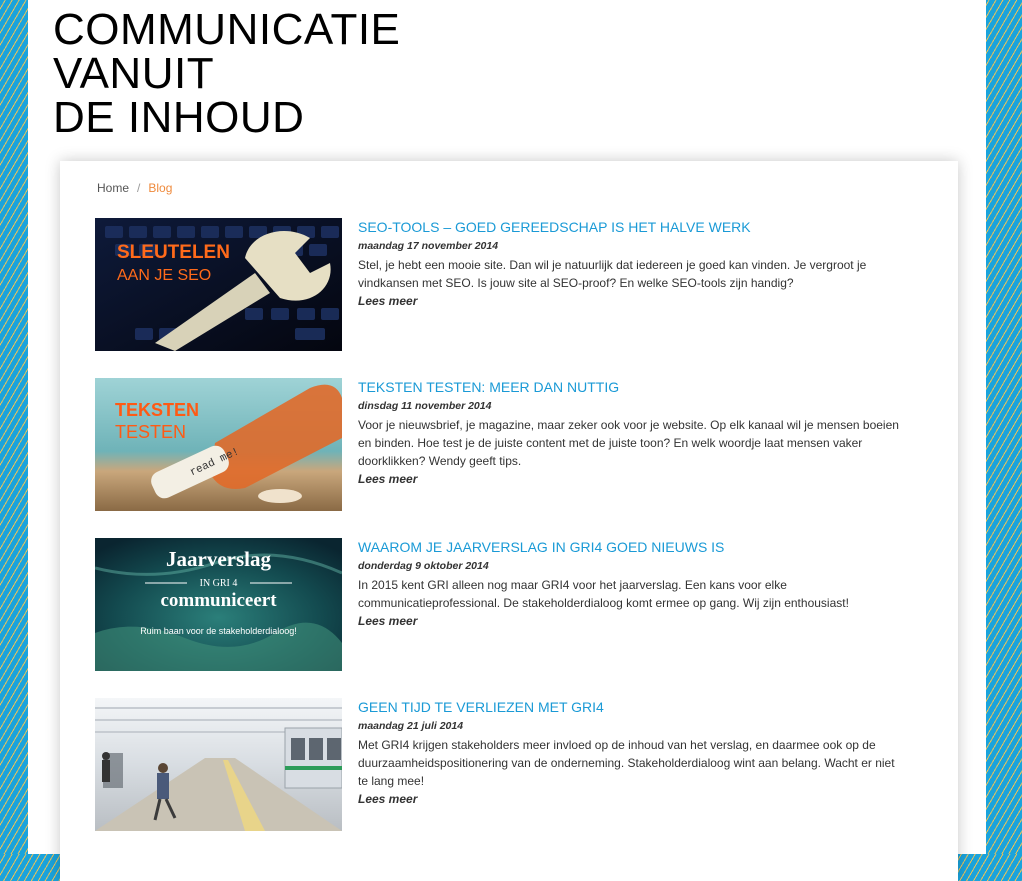 This screenshot has height=881, width=1022. What do you see at coordinates (227, 29) in the screenshot?
I see `site-title-line-1: COMMUNICATIE` at bounding box center [227, 29].